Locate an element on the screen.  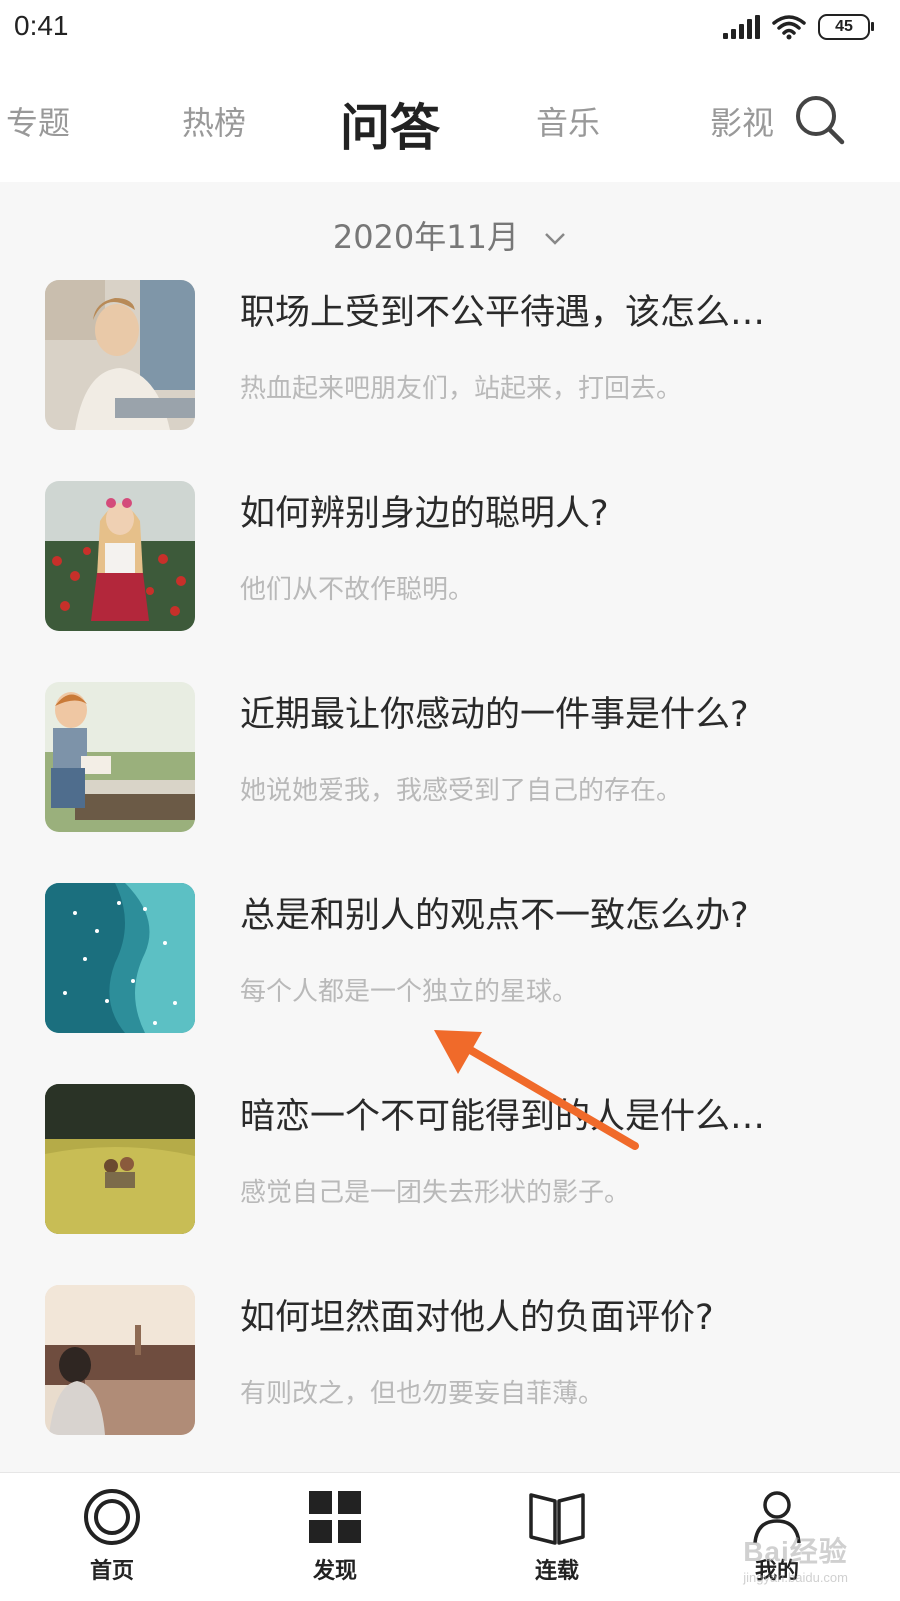
tab-qa: 问答 is located at coordinates (390, 124).